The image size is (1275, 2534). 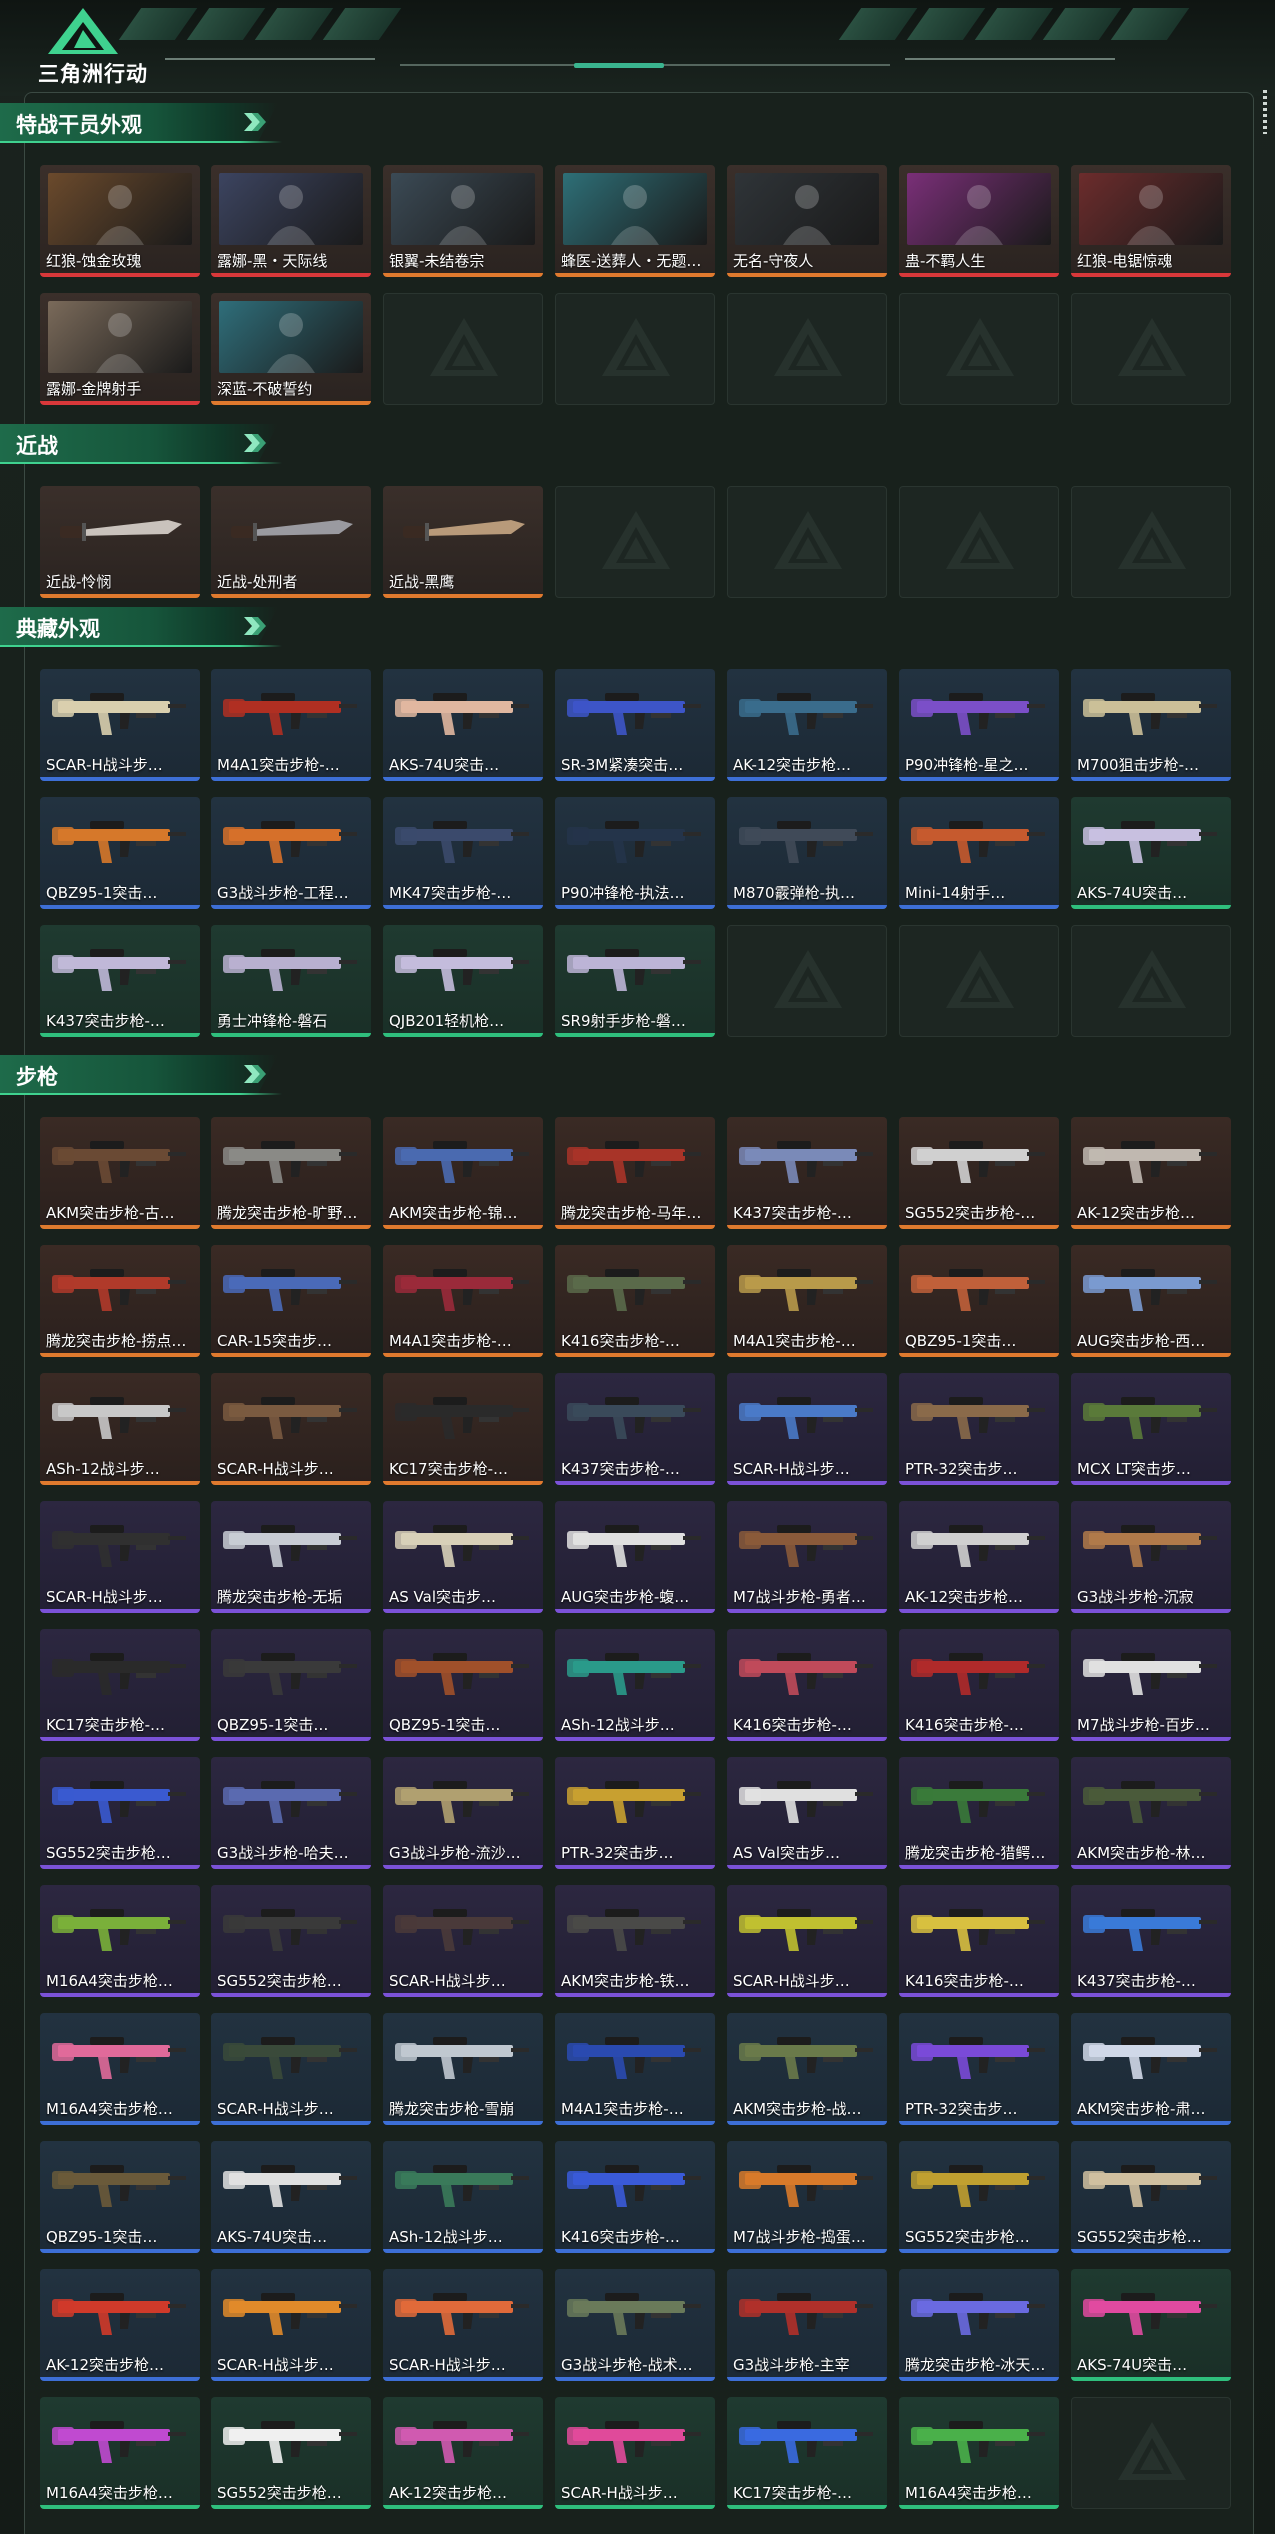 What do you see at coordinates (120, 349) in the screenshot?
I see `agent-skin-card: 露娜-金牌射手` at bounding box center [120, 349].